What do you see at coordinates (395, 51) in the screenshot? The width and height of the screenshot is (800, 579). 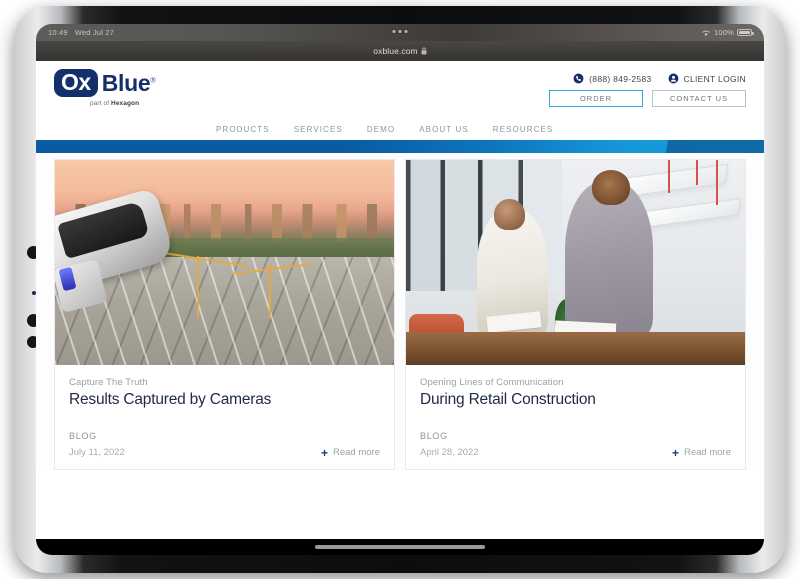 I see `url-text-value: oxblue.com` at bounding box center [395, 51].